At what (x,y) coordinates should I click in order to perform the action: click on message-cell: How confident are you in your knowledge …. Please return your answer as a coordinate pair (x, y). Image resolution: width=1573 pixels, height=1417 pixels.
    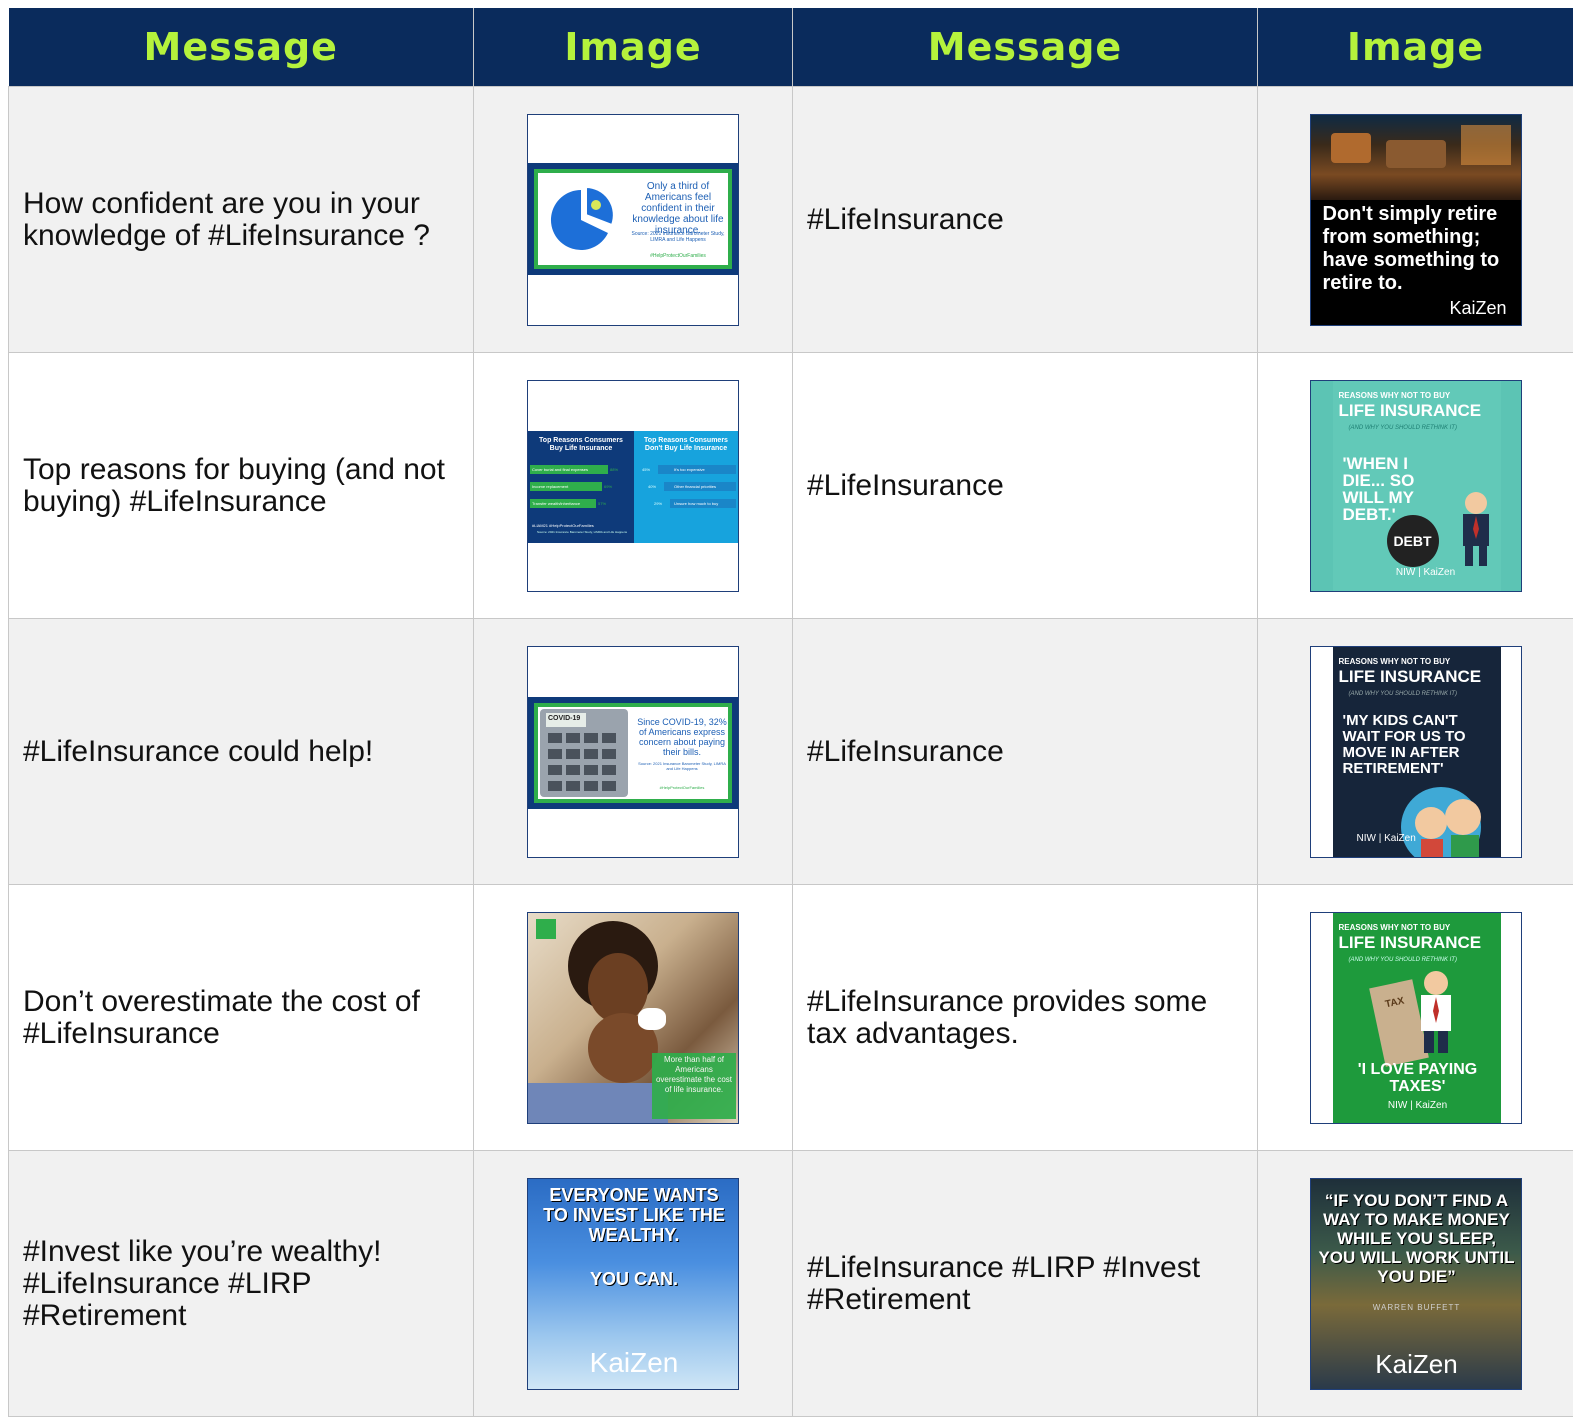
    Looking at the image, I should click on (241, 220).